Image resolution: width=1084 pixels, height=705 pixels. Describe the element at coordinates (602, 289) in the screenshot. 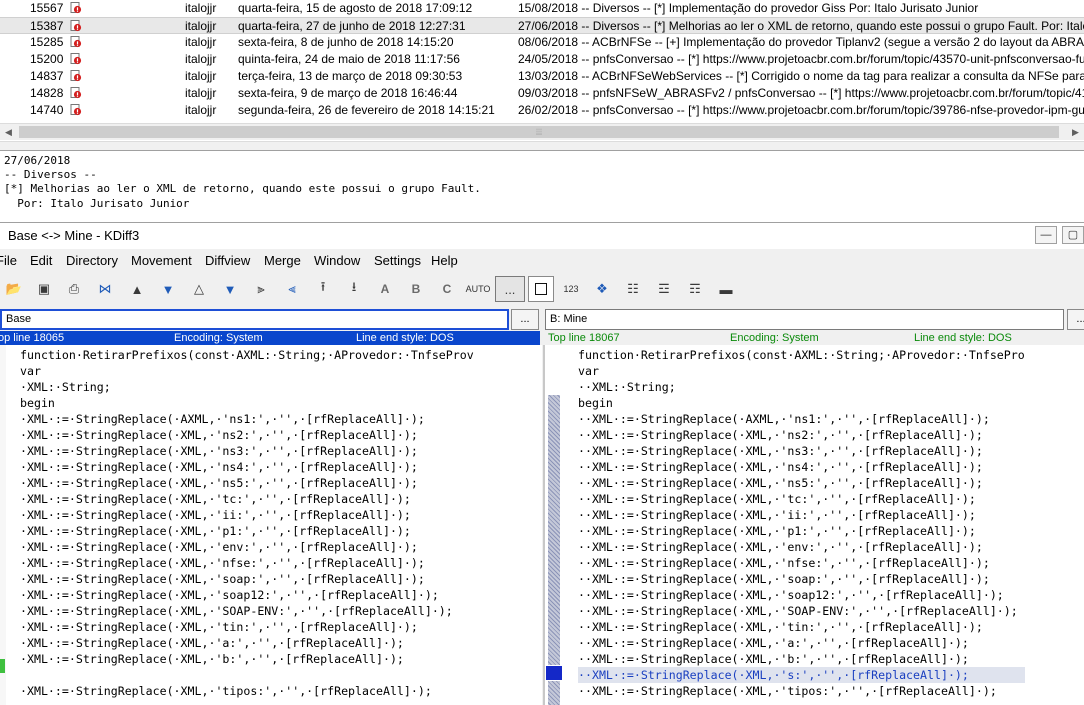

I see `overview-icon: ❖` at that location.